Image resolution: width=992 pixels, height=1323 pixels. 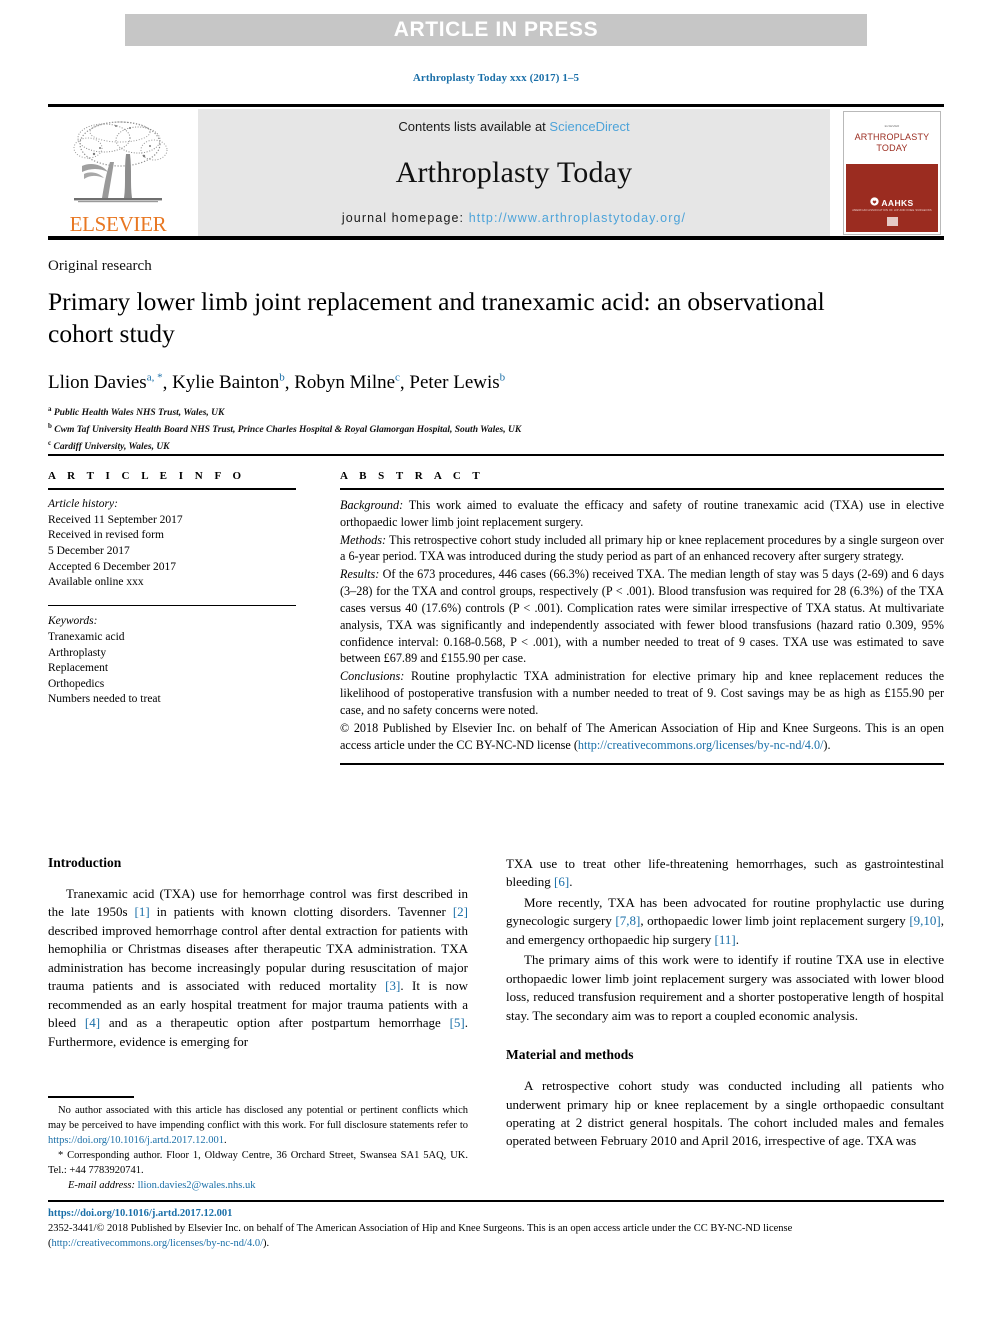 What do you see at coordinates (96, 582) in the screenshot?
I see `article-history-4: Available online xxx` at bounding box center [96, 582].